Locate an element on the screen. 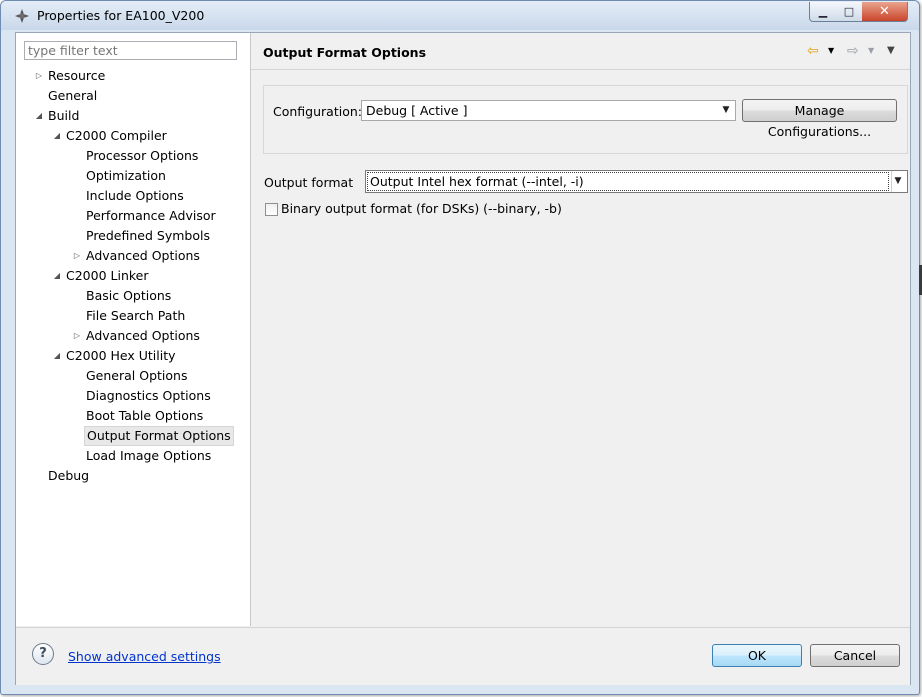 The height and width of the screenshot is (697, 922). tree-item: General is located at coordinates (133, 96).